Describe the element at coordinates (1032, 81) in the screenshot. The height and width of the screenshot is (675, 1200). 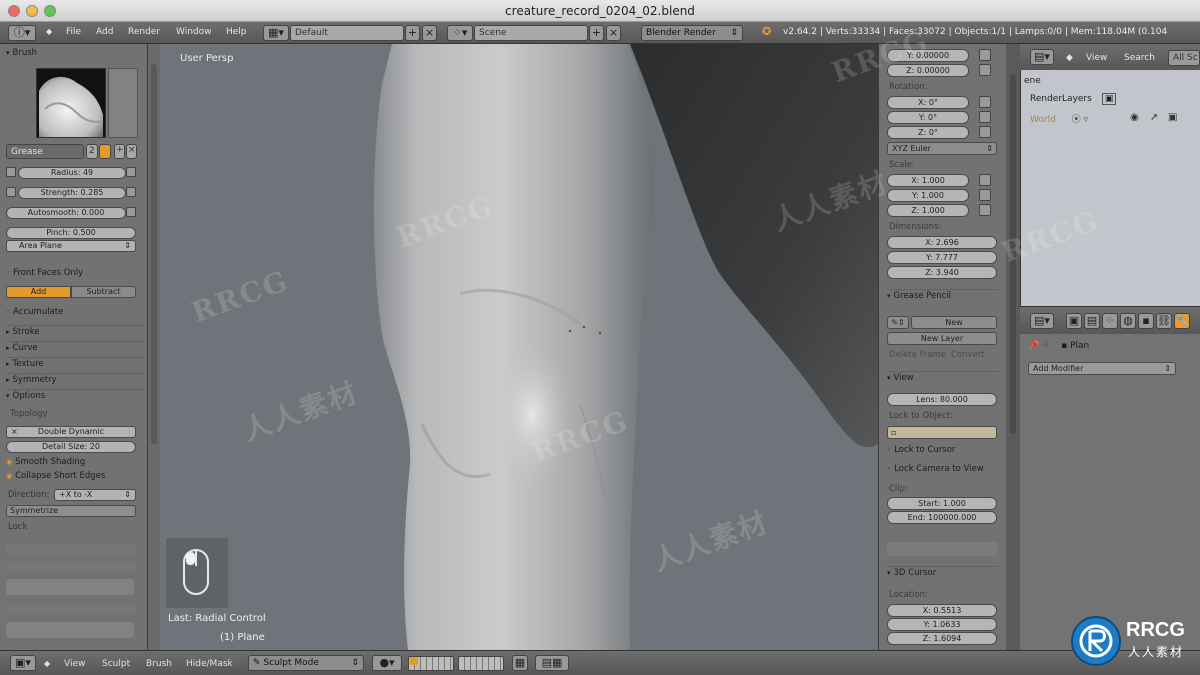
I see `outliner-scene-row: ene` at that location.